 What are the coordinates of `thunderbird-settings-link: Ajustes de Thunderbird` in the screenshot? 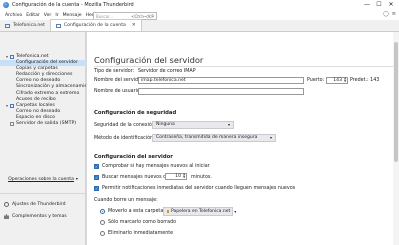 It's located at (35, 204).